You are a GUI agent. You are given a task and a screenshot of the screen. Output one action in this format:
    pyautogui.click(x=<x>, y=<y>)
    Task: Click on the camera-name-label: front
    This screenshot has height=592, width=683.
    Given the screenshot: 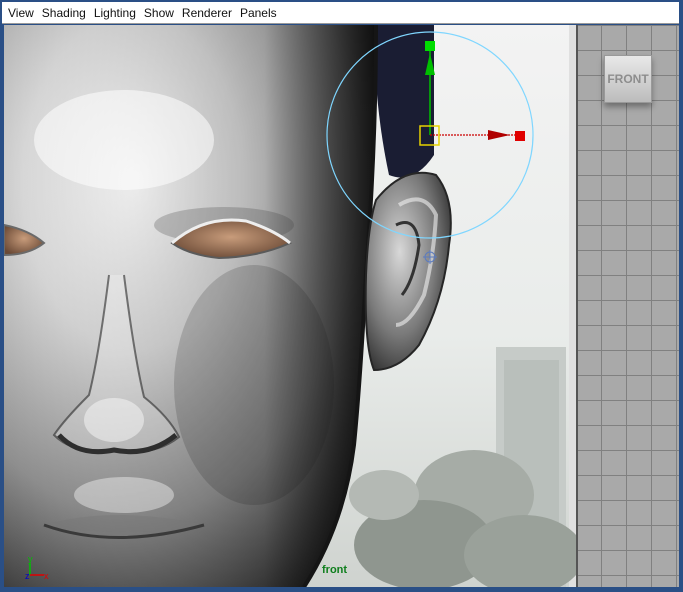 What is the action you would take?
    pyautogui.click(x=335, y=570)
    